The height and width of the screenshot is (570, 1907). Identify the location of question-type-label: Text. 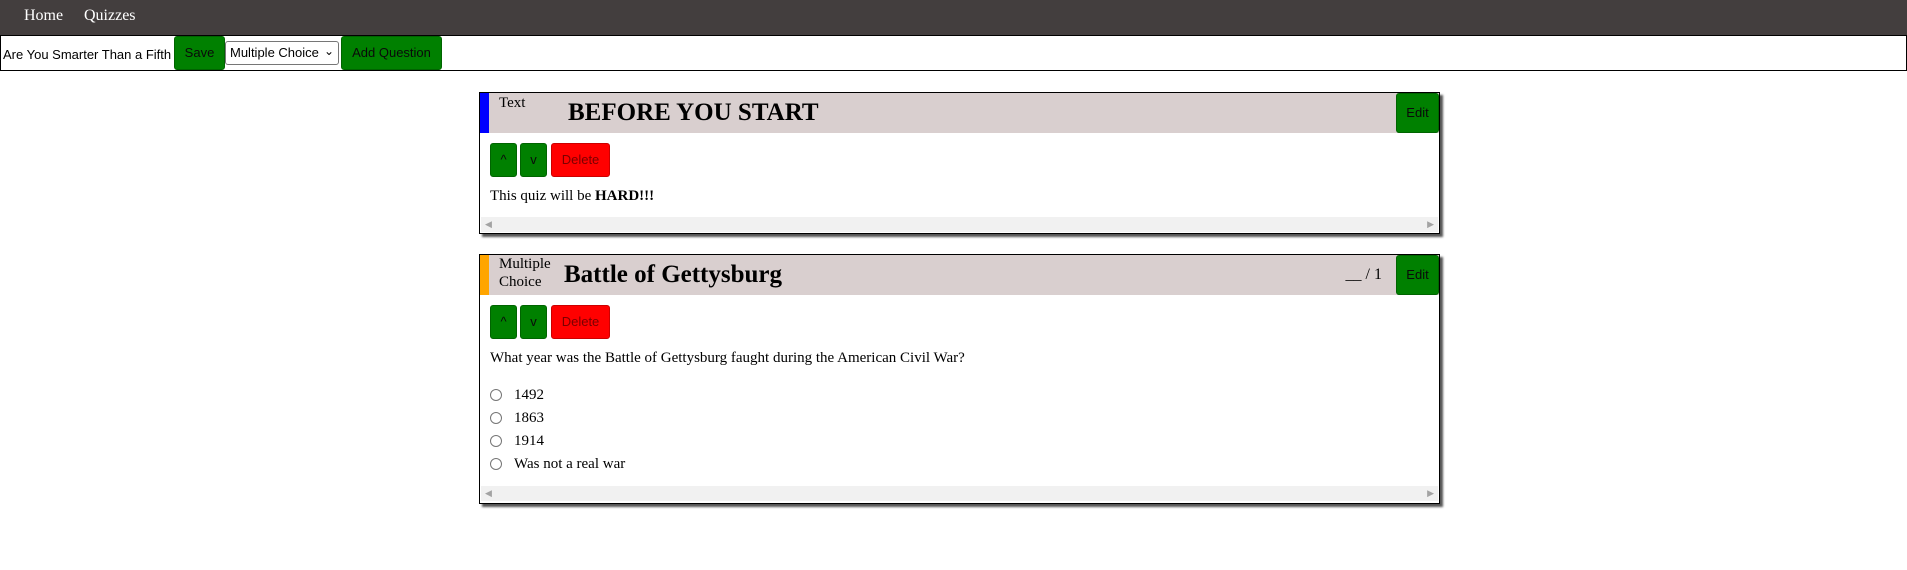
(512, 103).